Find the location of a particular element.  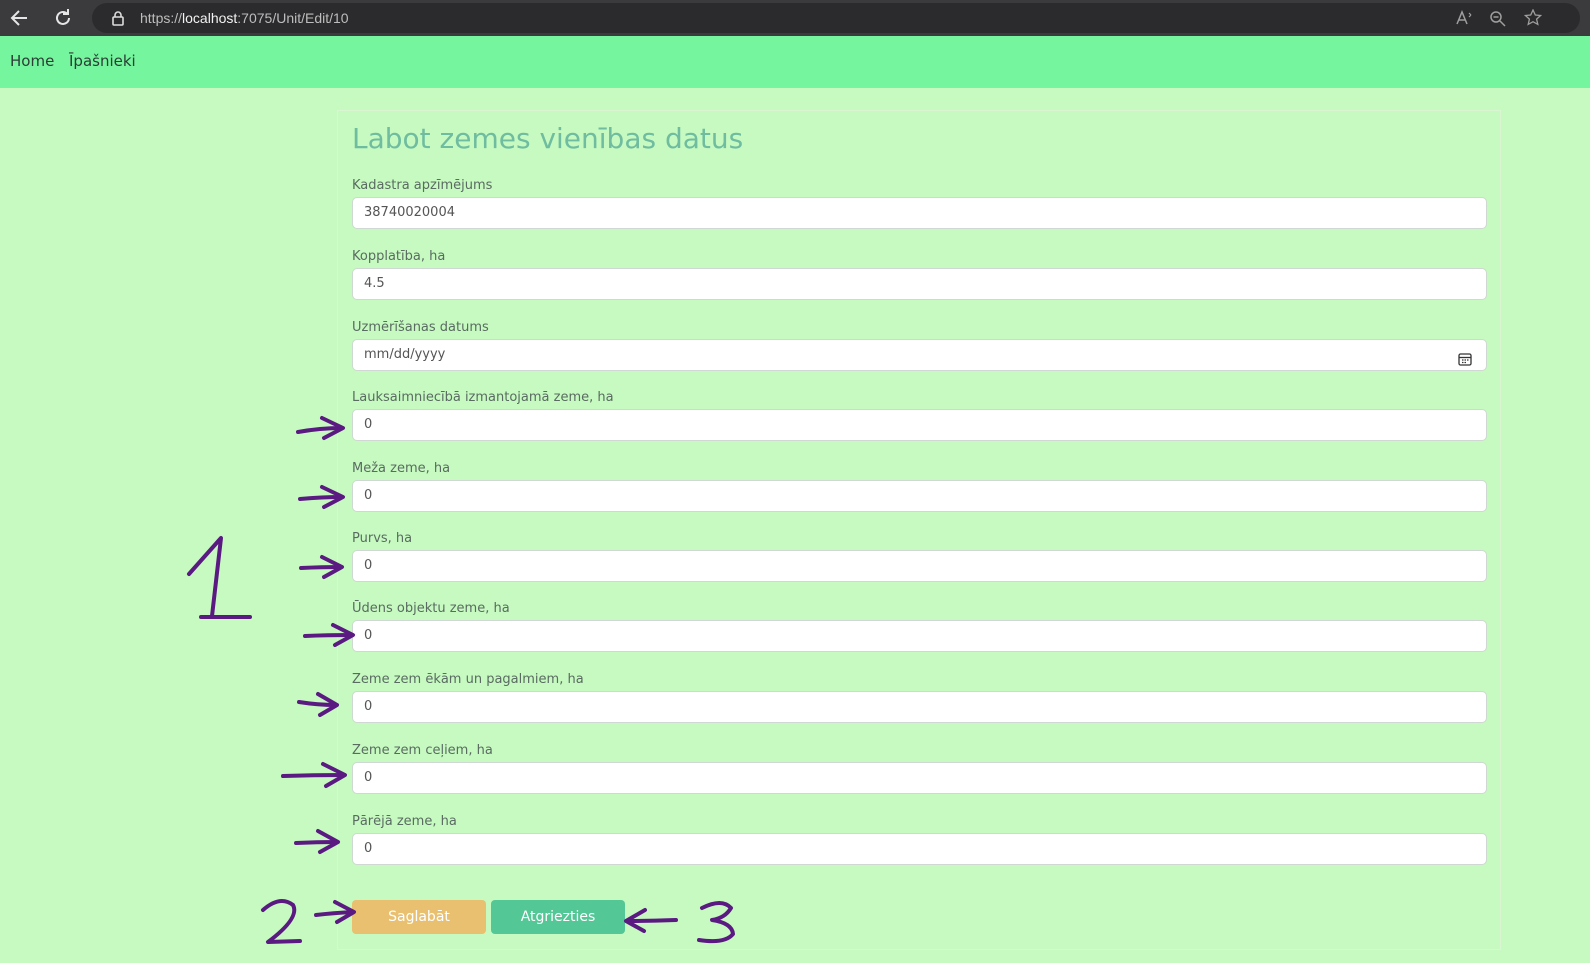

reload-icon is located at coordinates (63, 18).